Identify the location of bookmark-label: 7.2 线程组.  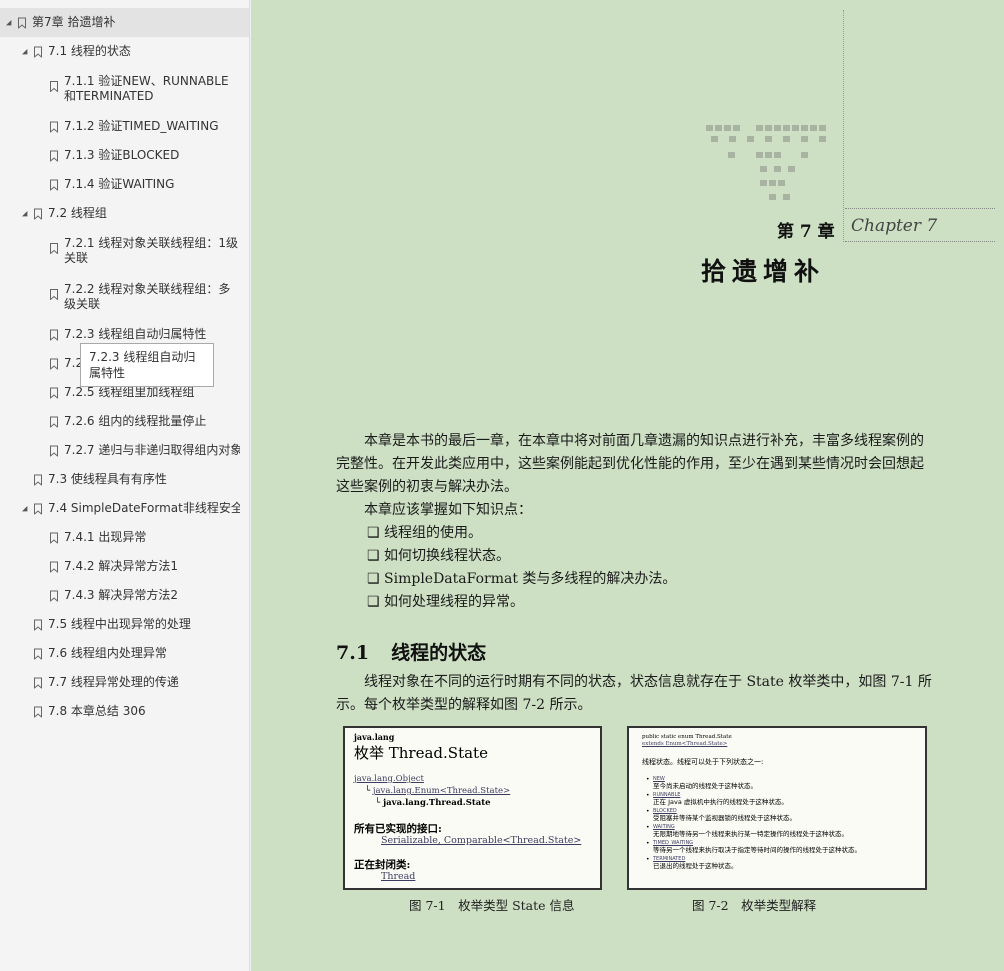
(77, 213).